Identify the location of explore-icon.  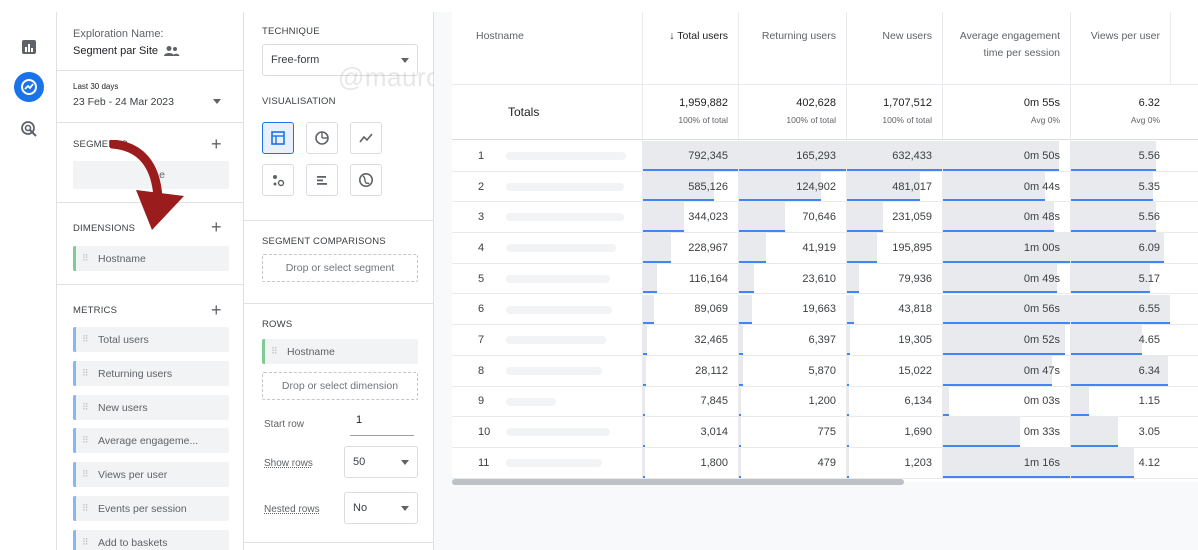
(29, 87).